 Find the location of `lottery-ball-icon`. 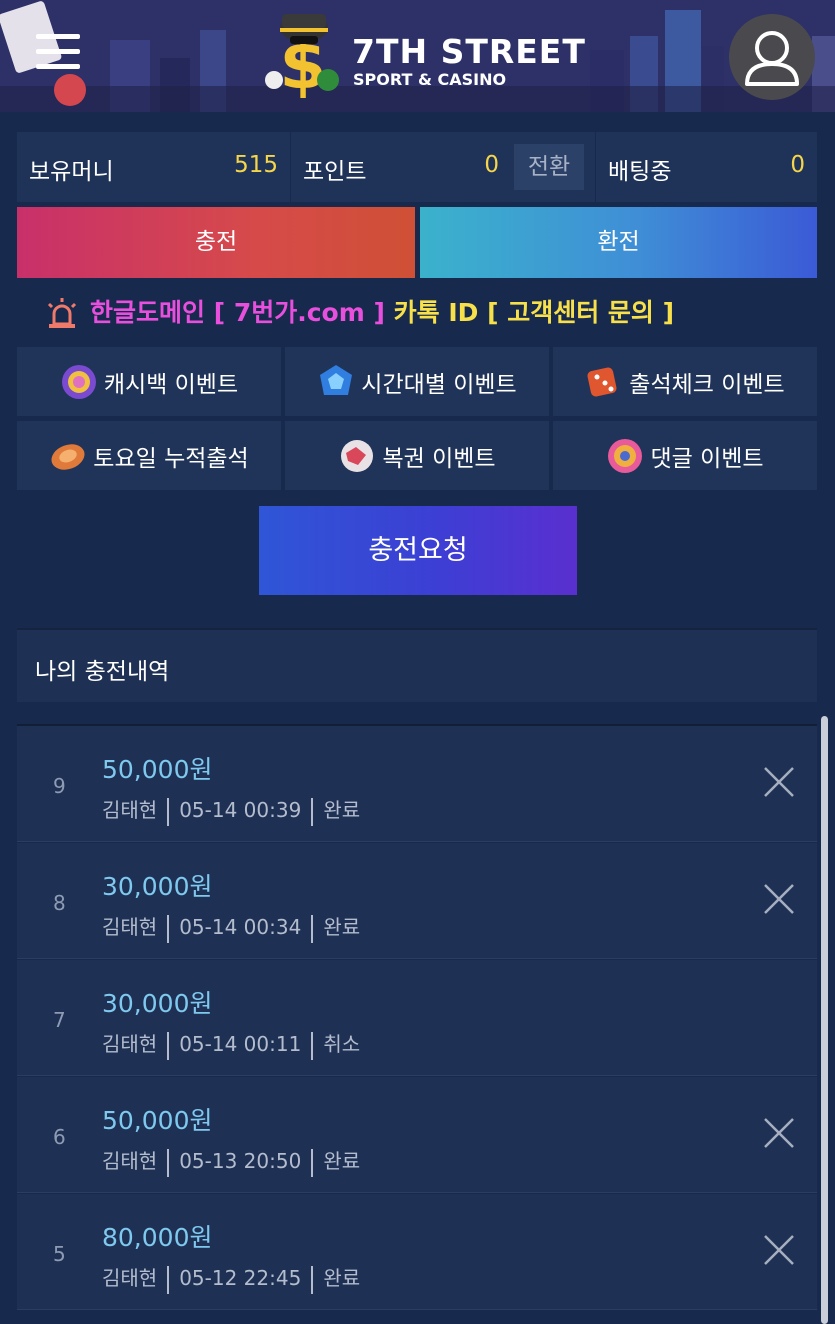

lottery-ball-icon is located at coordinates (357, 455).